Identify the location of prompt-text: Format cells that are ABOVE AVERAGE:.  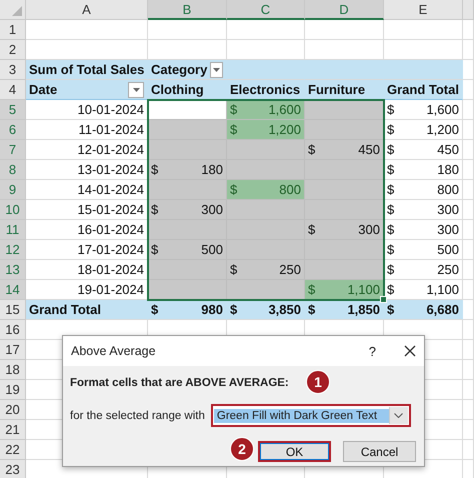
(179, 383).